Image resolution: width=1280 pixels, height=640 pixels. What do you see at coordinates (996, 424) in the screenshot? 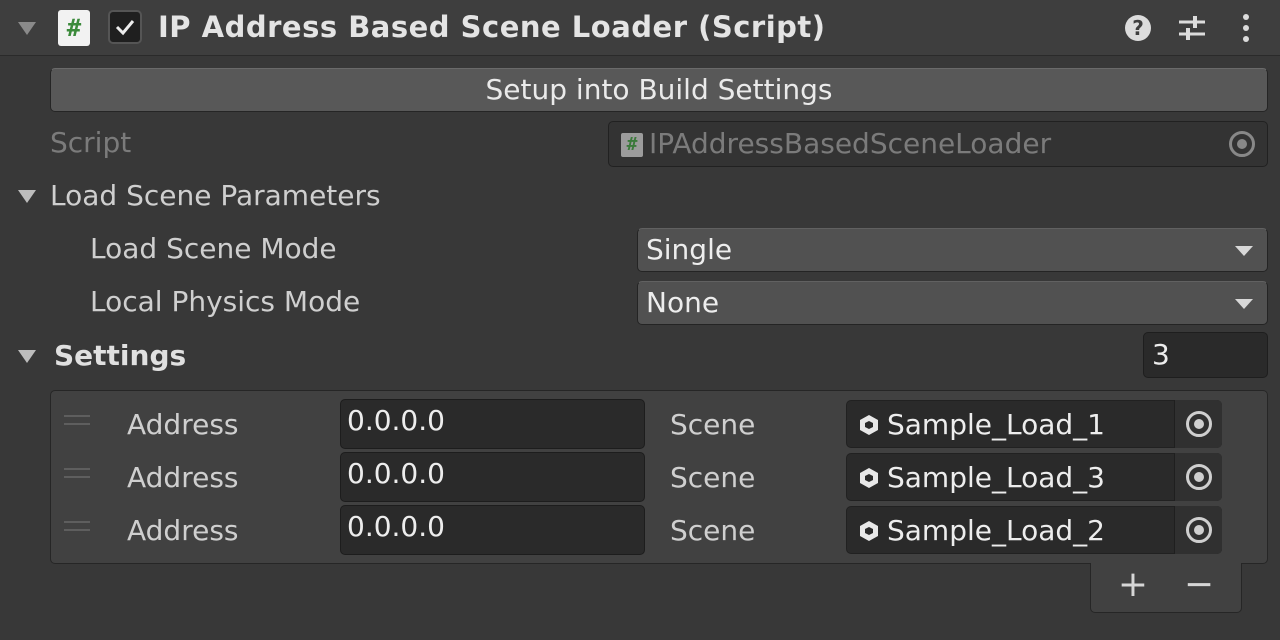
I see `scene-value: Sample_Load_1` at bounding box center [996, 424].